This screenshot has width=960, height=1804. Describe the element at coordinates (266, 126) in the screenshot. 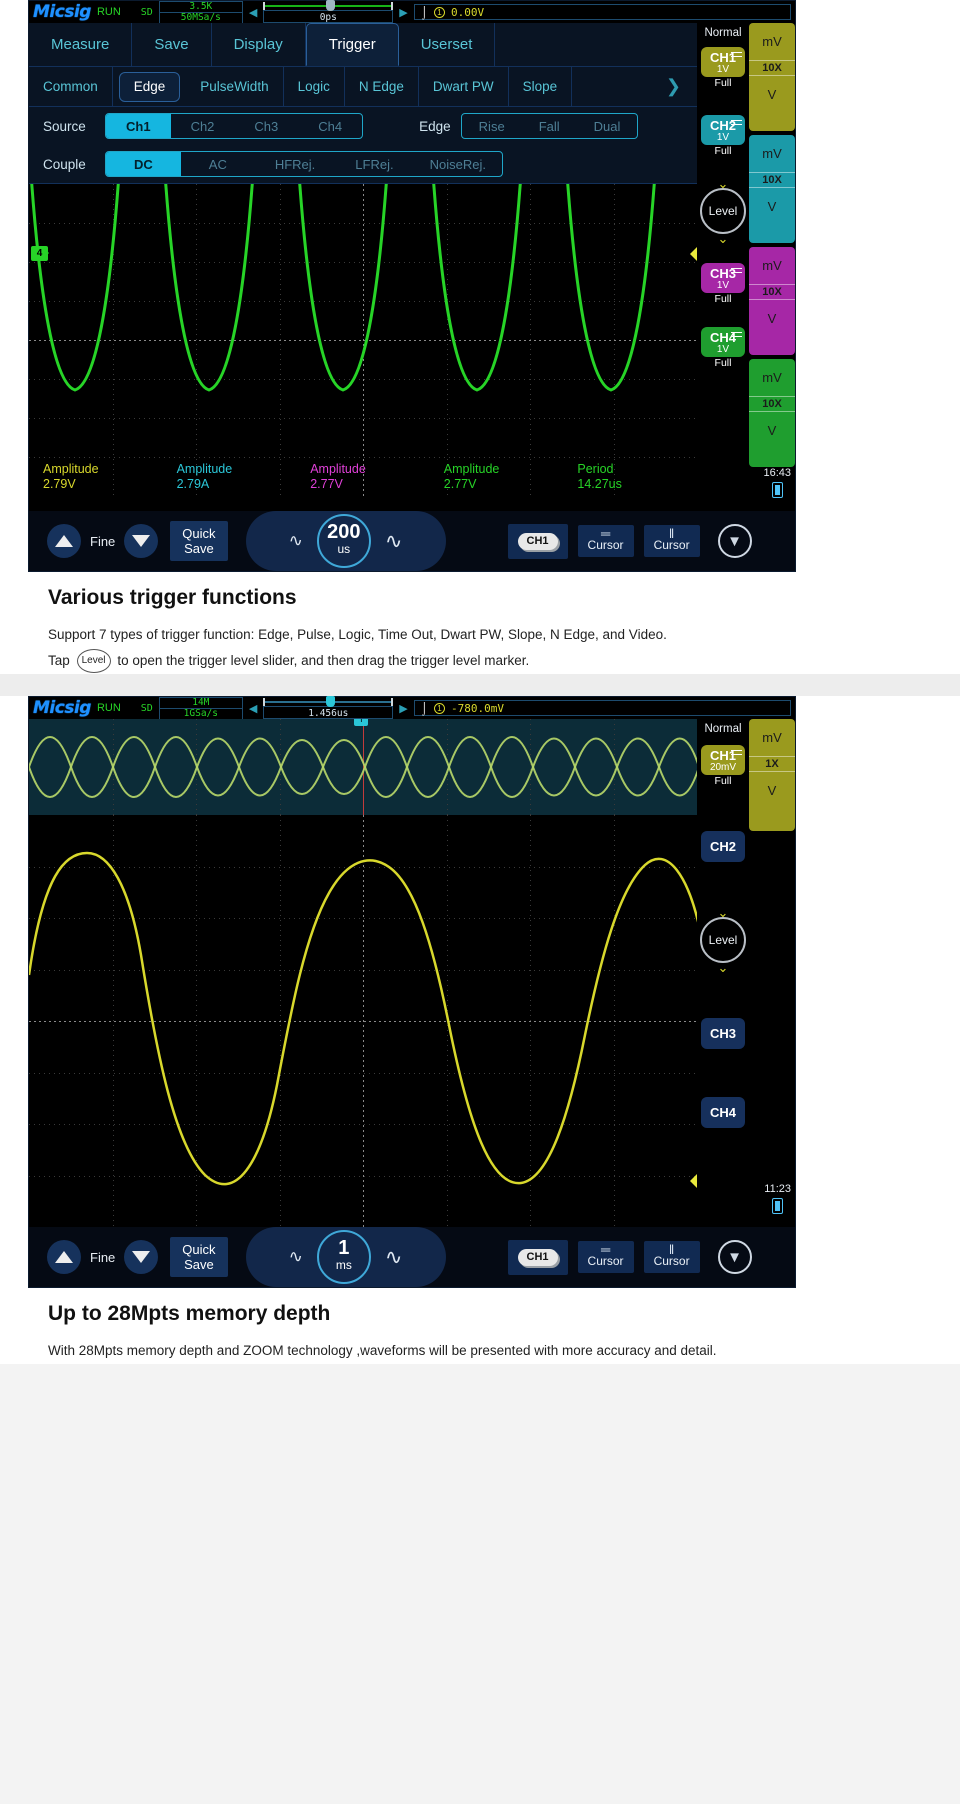

I see `source-ch3: Ch3` at that location.